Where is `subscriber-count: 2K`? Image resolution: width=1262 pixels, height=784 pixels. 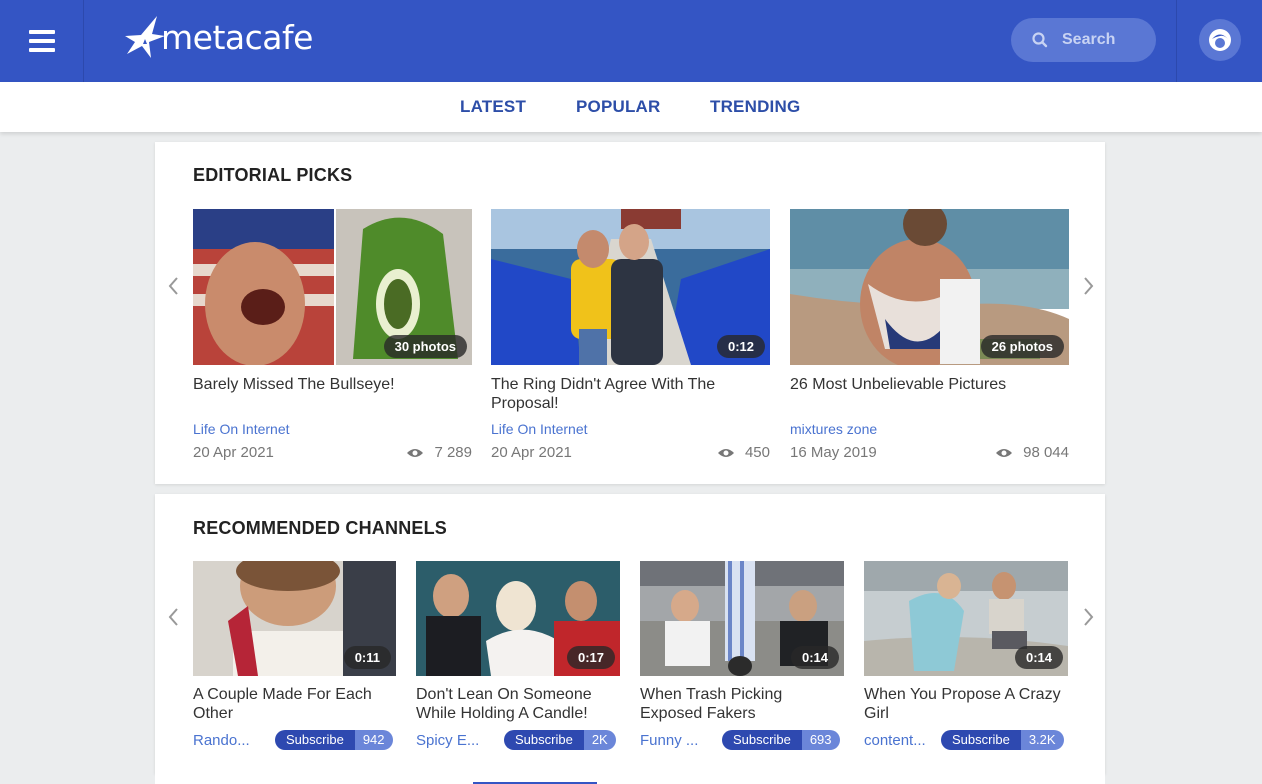
subscriber-count: 2K is located at coordinates (599, 740).